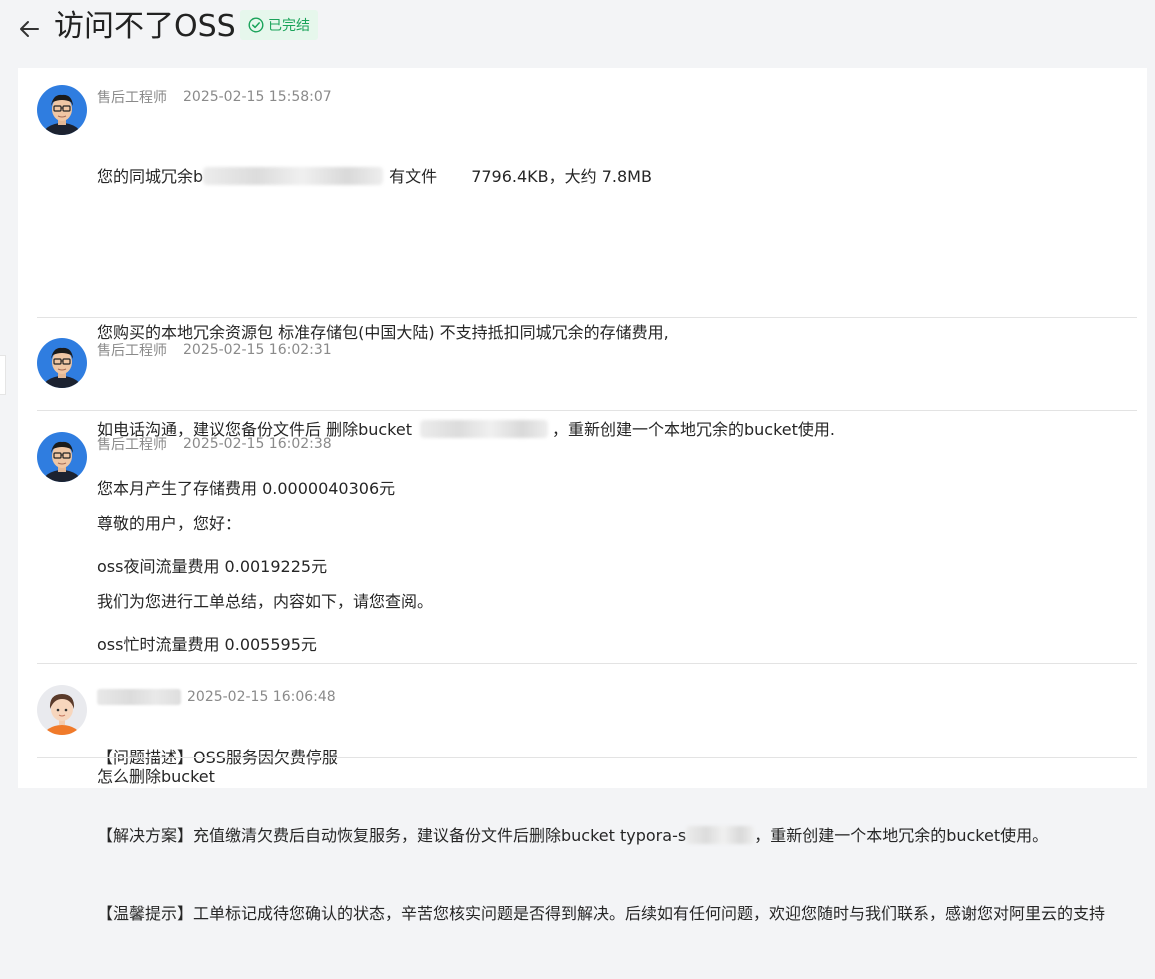 This screenshot has height=979, width=1155. What do you see at coordinates (62, 710) in the screenshot?
I see `user-avatar` at bounding box center [62, 710].